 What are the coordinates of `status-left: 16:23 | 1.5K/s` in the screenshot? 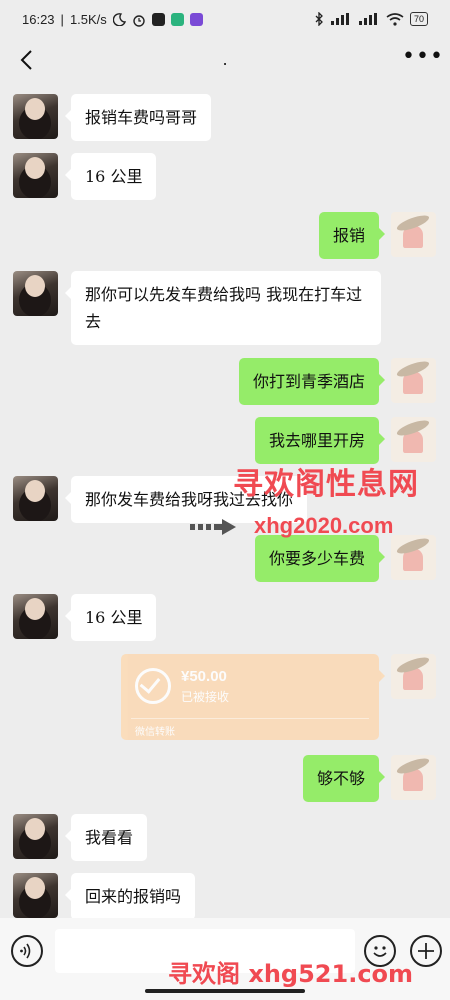 It's located at (112, 19).